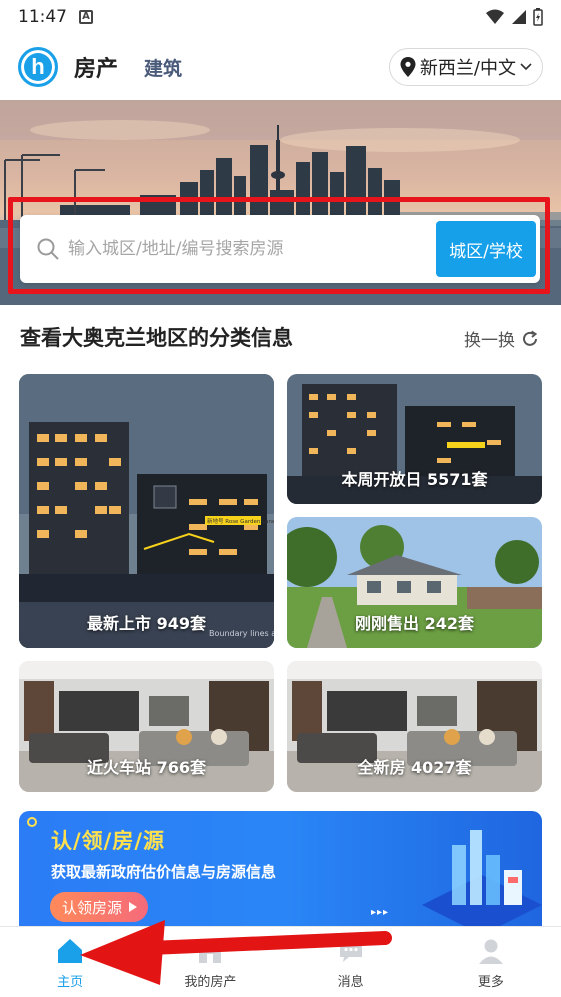  What do you see at coordinates (350, 952) in the screenshot?
I see `message-icon` at bounding box center [350, 952].